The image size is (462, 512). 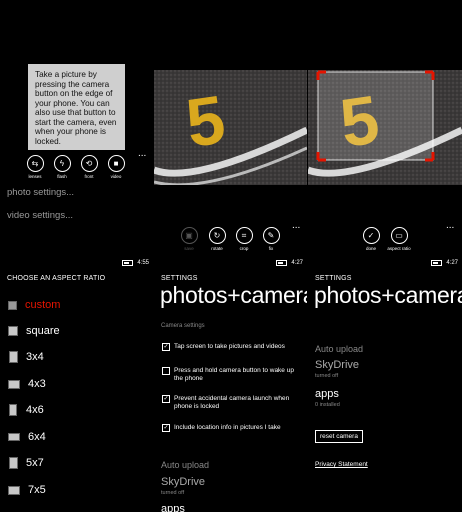 I want to click on aspect-option-4x3: 4x3, so click(x=27, y=384).